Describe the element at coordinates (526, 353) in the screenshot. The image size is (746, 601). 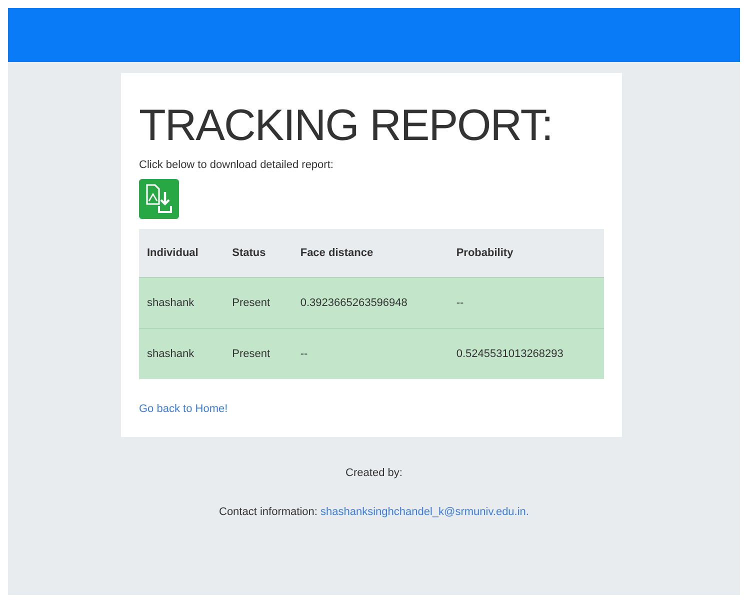
I see `table-cell: 0.5245531013268293` at that location.